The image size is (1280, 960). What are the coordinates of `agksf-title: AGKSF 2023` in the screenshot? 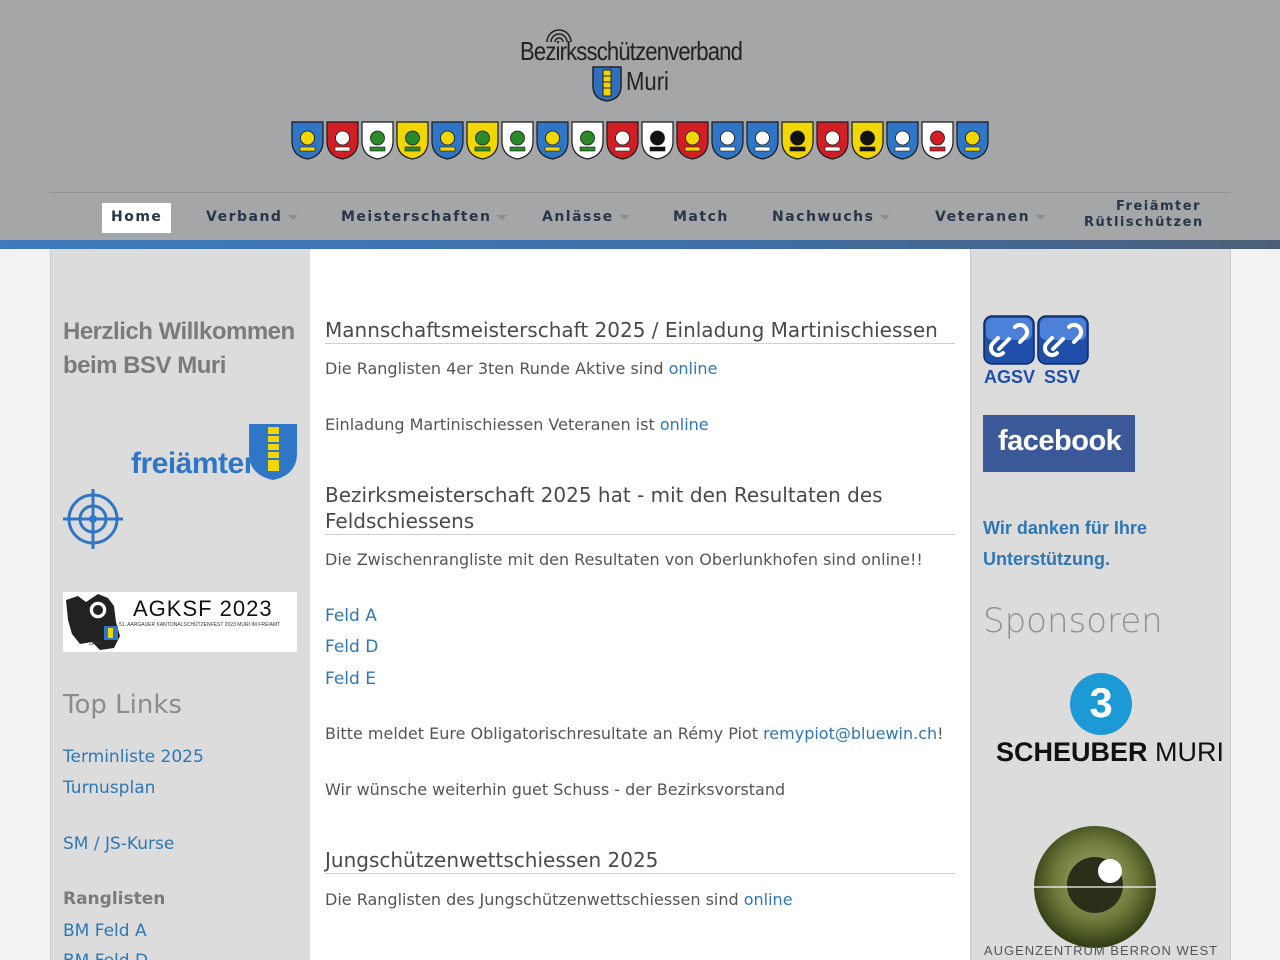 It's located at (203, 608).